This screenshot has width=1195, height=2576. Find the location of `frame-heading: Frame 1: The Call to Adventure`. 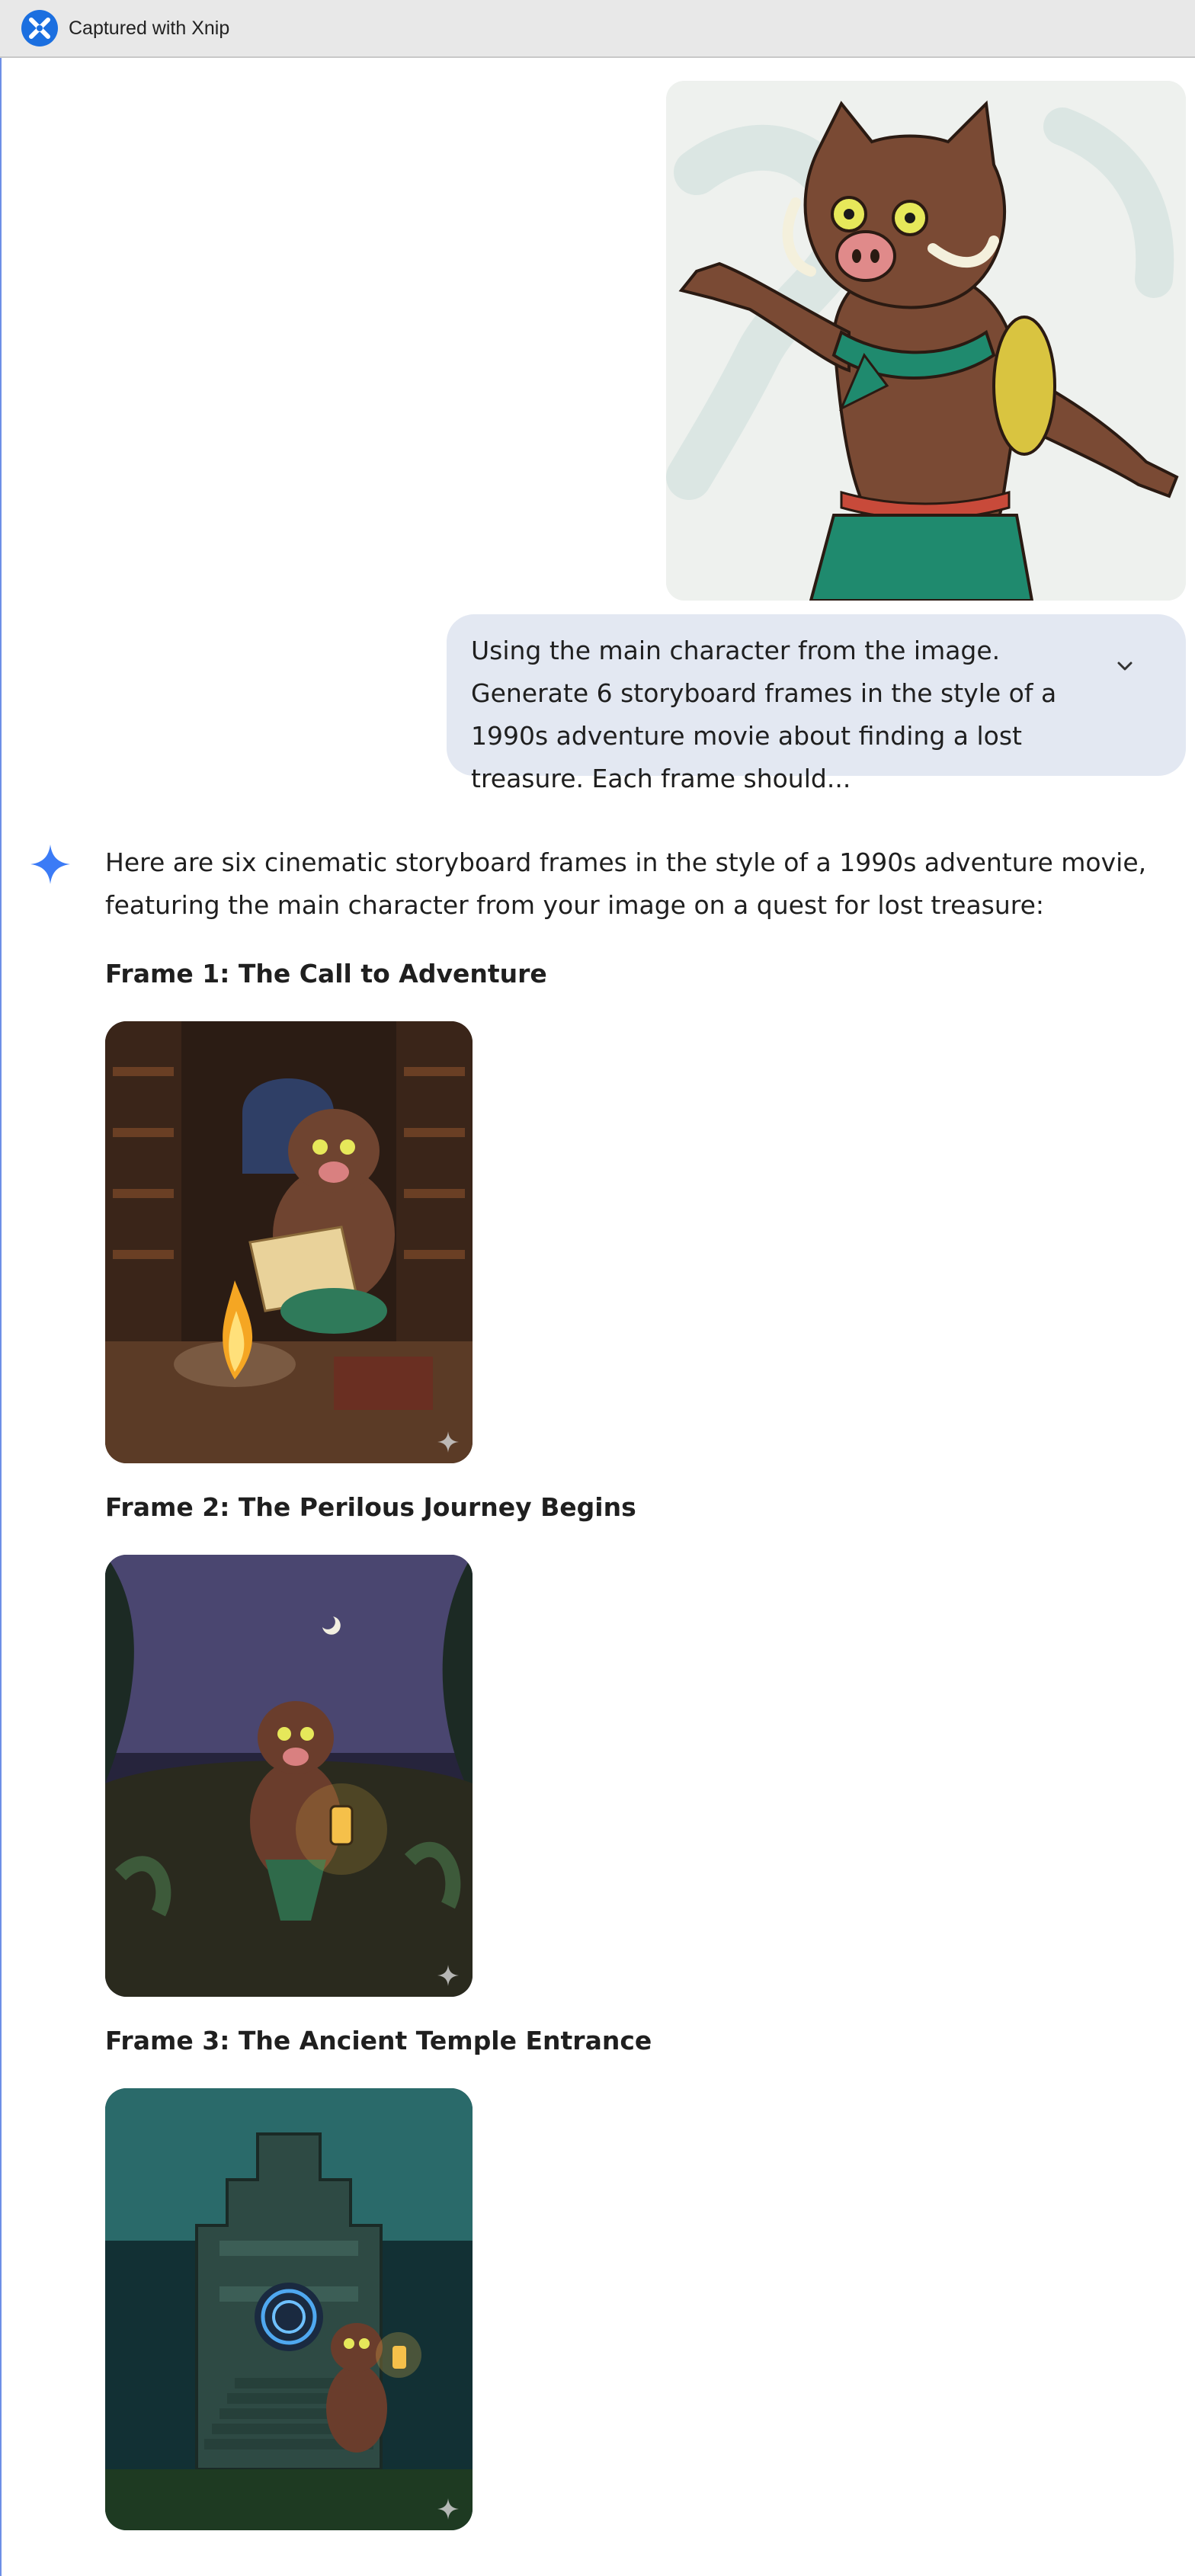

frame-heading: Frame 1: The Call to Adventure is located at coordinates (326, 973).